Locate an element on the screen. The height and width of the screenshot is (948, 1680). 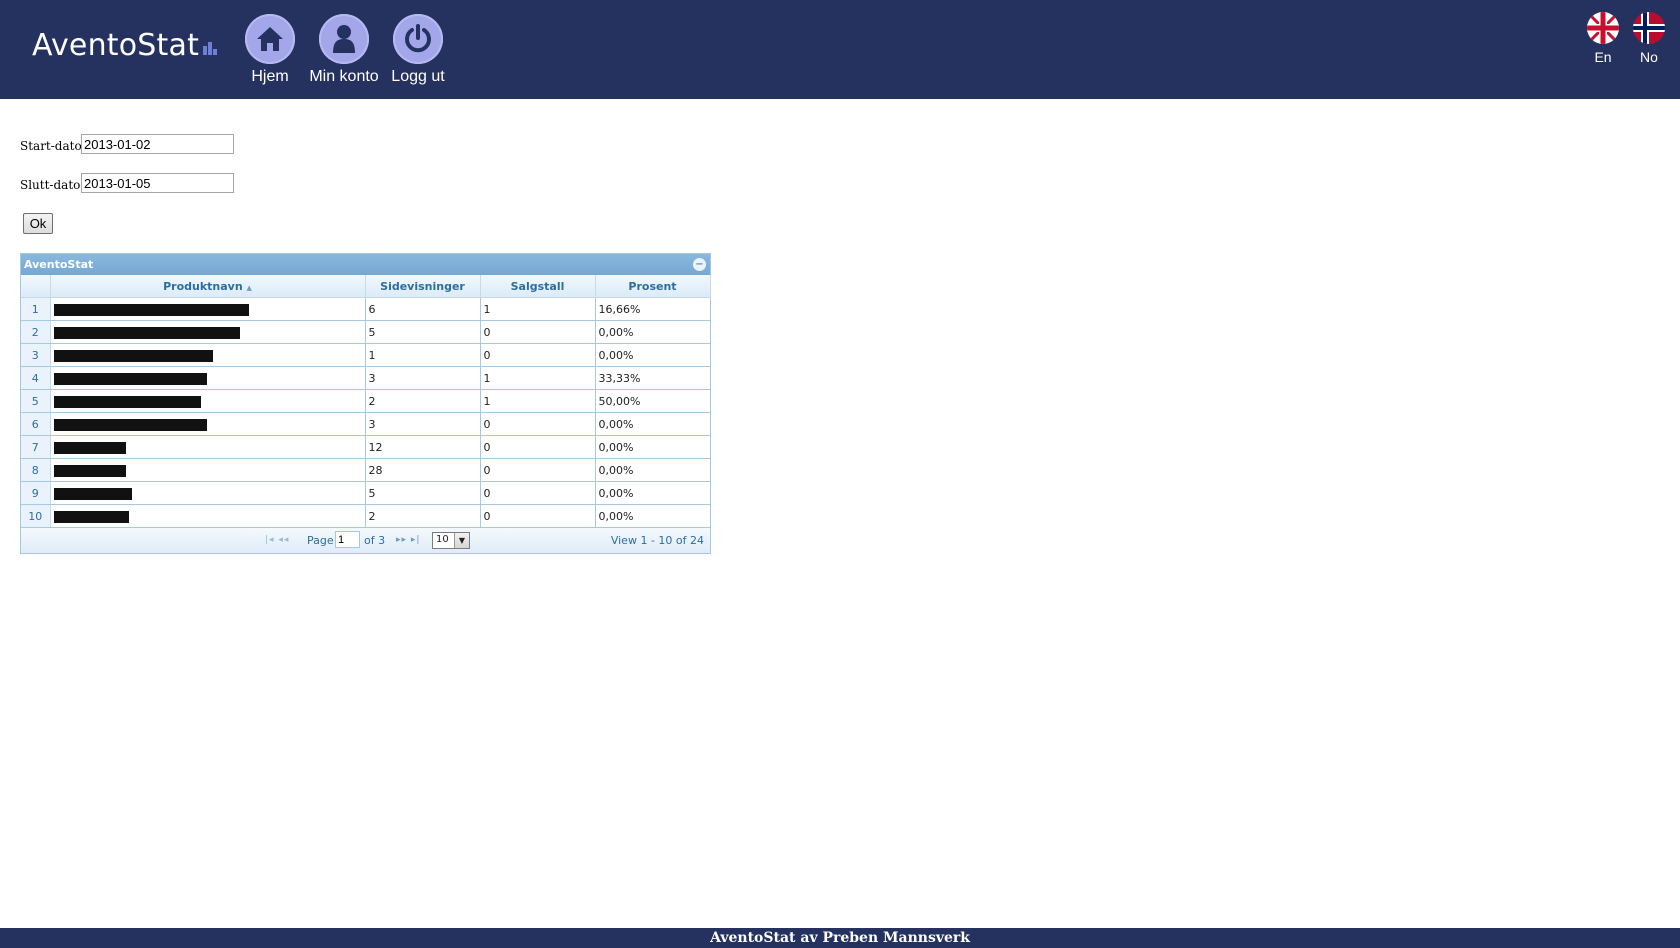
column-header-percent: Prosent is located at coordinates (653, 286).